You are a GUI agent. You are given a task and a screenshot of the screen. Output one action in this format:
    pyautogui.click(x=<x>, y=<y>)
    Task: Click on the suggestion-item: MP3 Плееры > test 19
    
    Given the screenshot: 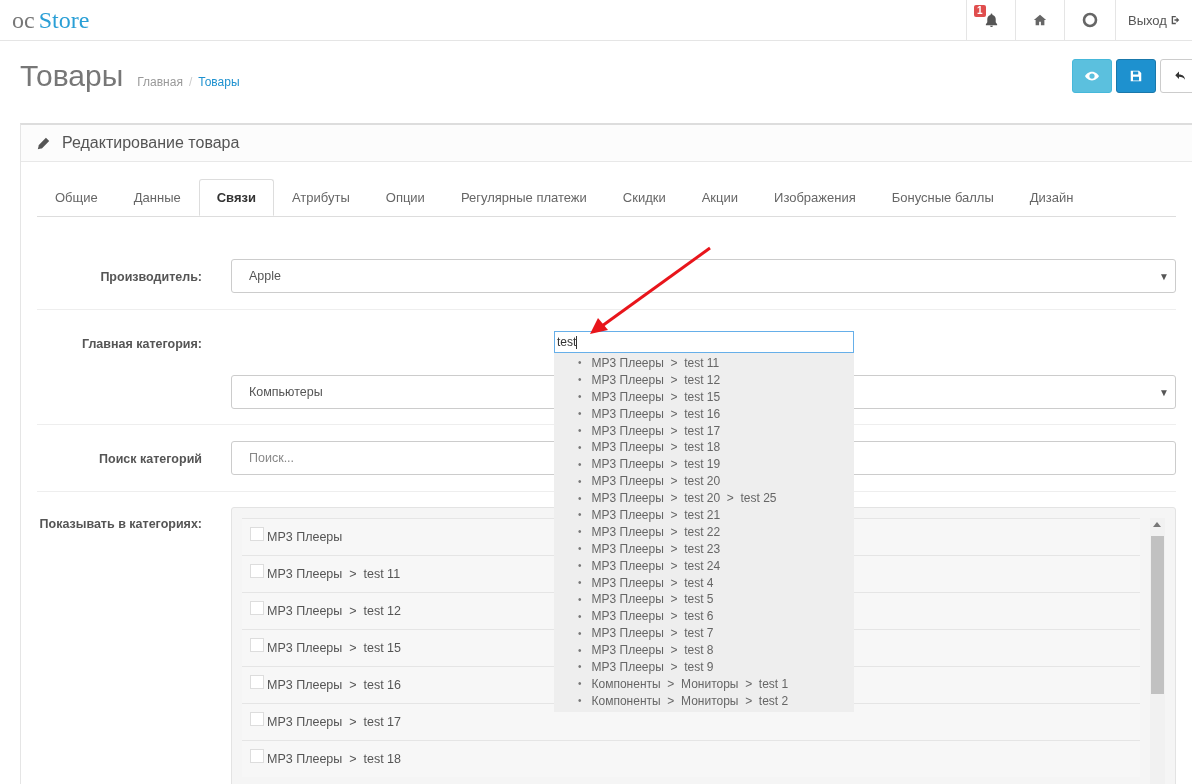 What is the action you would take?
    pyautogui.click(x=656, y=465)
    